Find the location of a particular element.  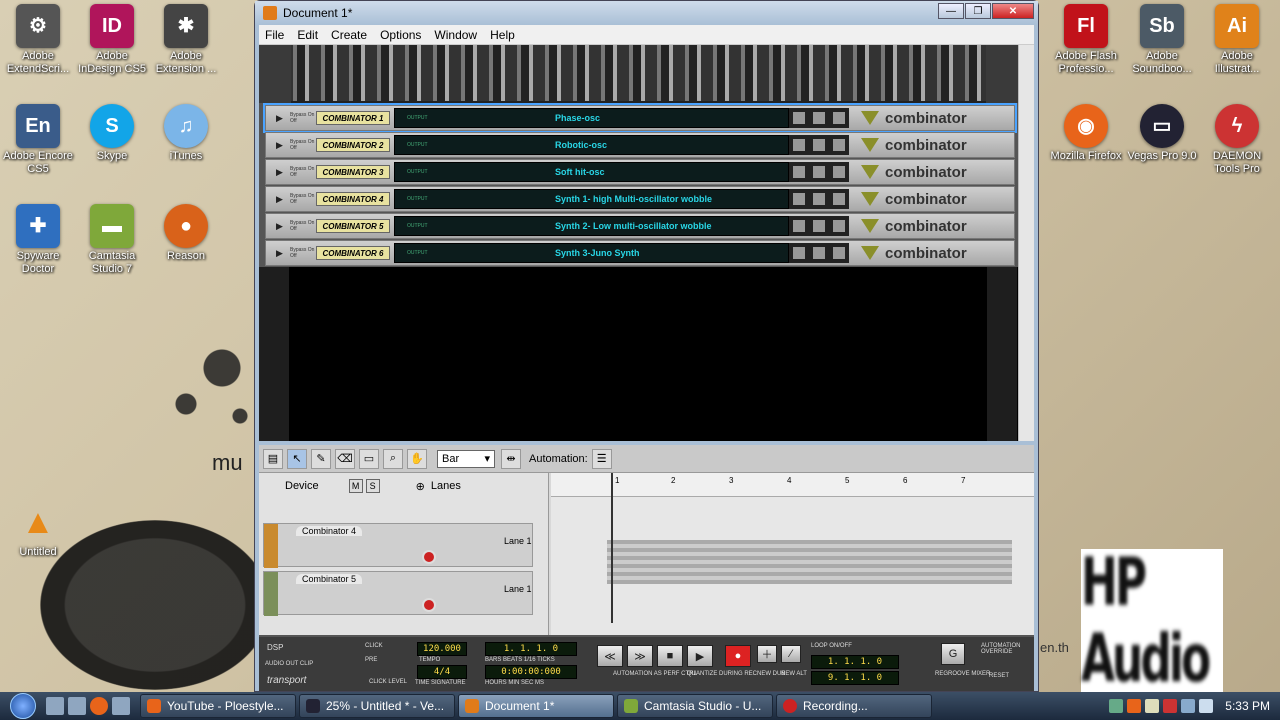

desktop-icon-firefox: ◉ Mozilla Firefox is located at coordinates (1086, 133).